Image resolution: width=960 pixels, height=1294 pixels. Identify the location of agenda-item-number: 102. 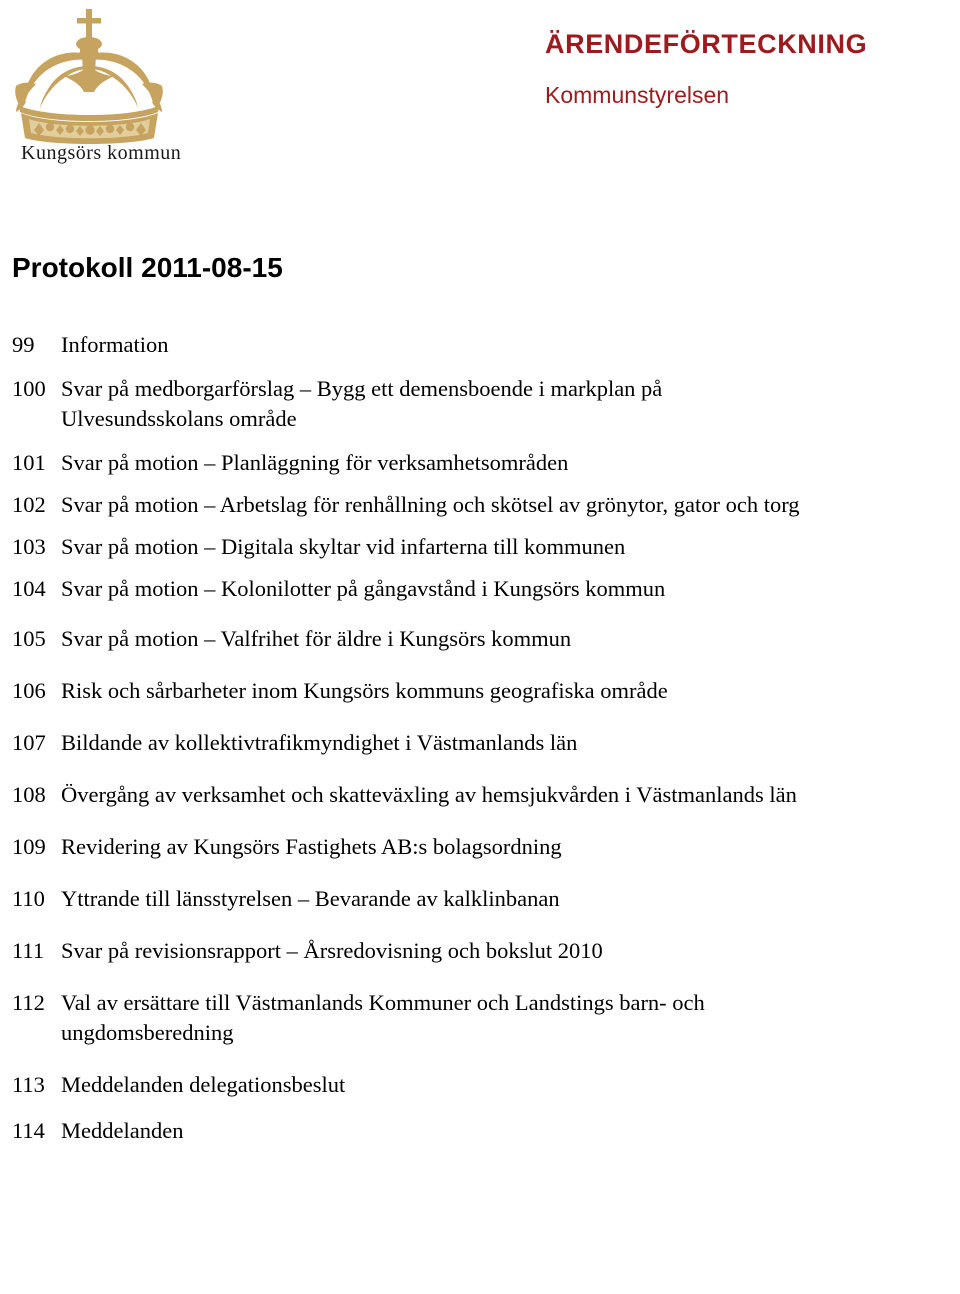
(29, 504).